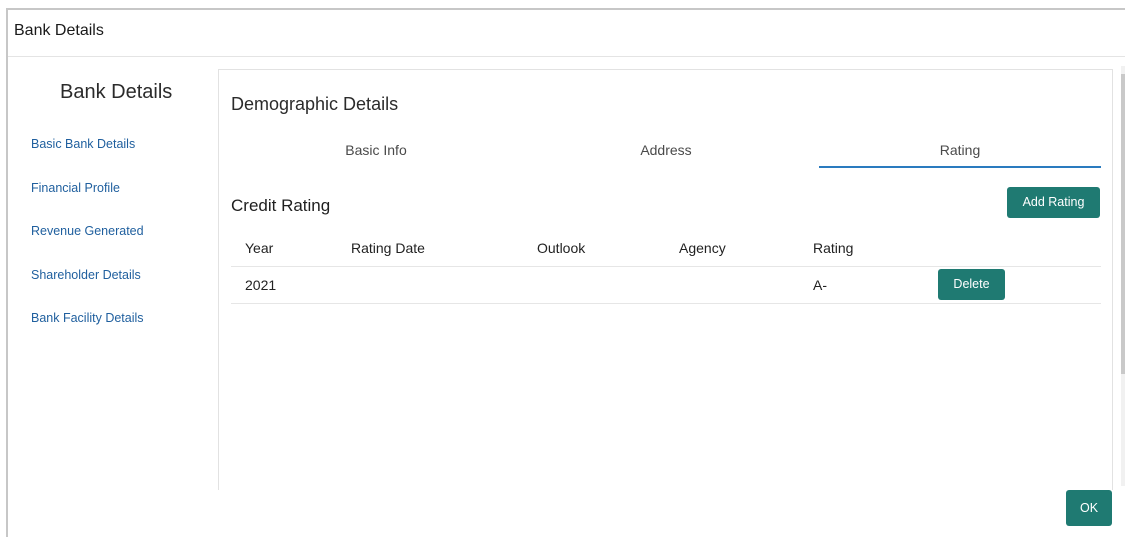 The width and height of the screenshot is (1125, 537). Describe the element at coordinates (1089, 508) in the screenshot. I see `ok-button: OK` at that location.